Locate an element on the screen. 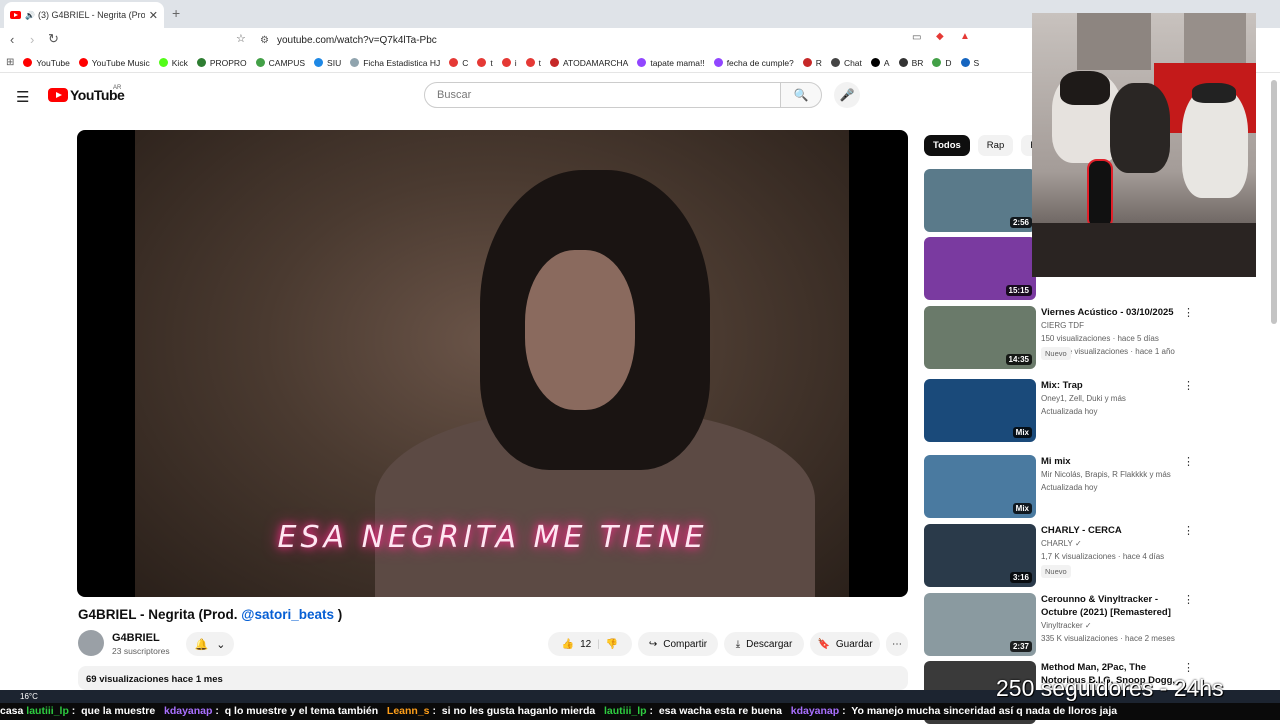  bookmark-item: YouTube Music is located at coordinates (114, 63).